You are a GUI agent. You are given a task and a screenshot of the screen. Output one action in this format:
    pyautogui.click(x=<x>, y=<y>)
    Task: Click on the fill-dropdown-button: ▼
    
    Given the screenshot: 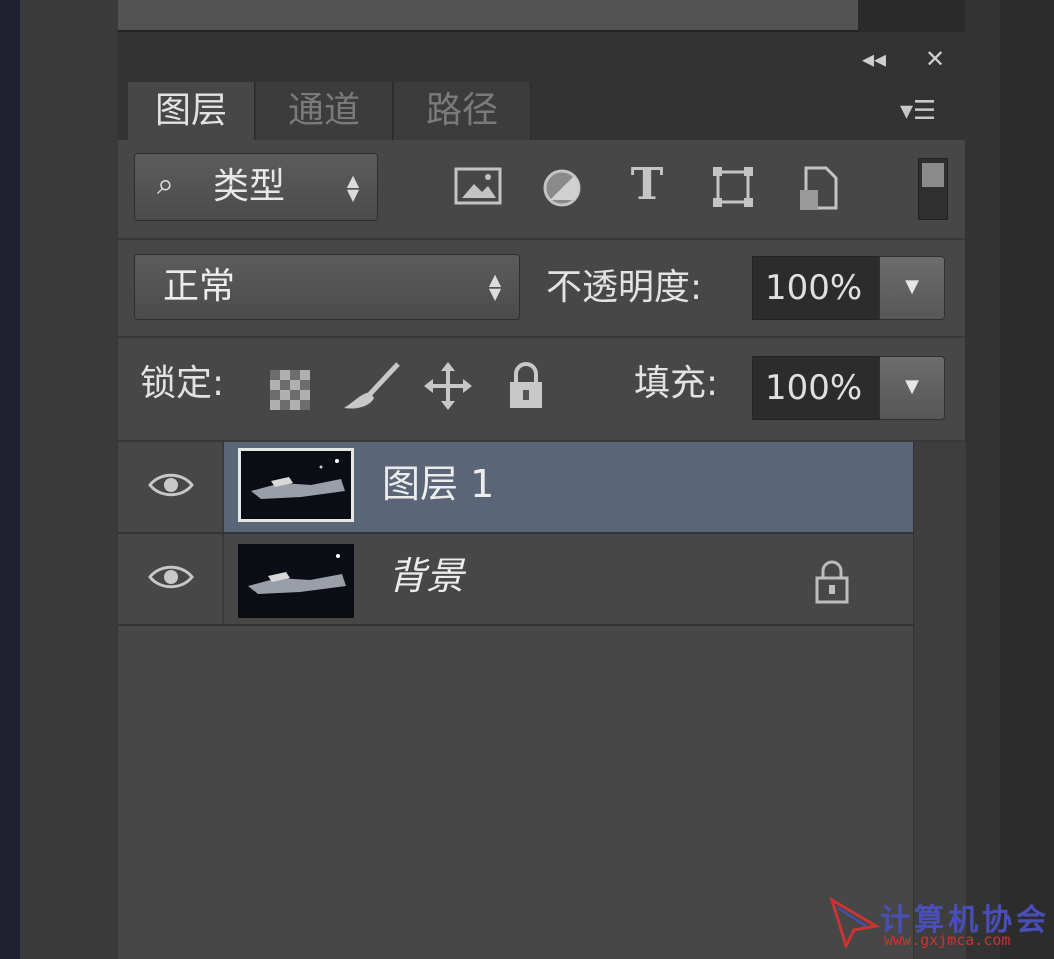 What is the action you would take?
    pyautogui.click(x=912, y=388)
    